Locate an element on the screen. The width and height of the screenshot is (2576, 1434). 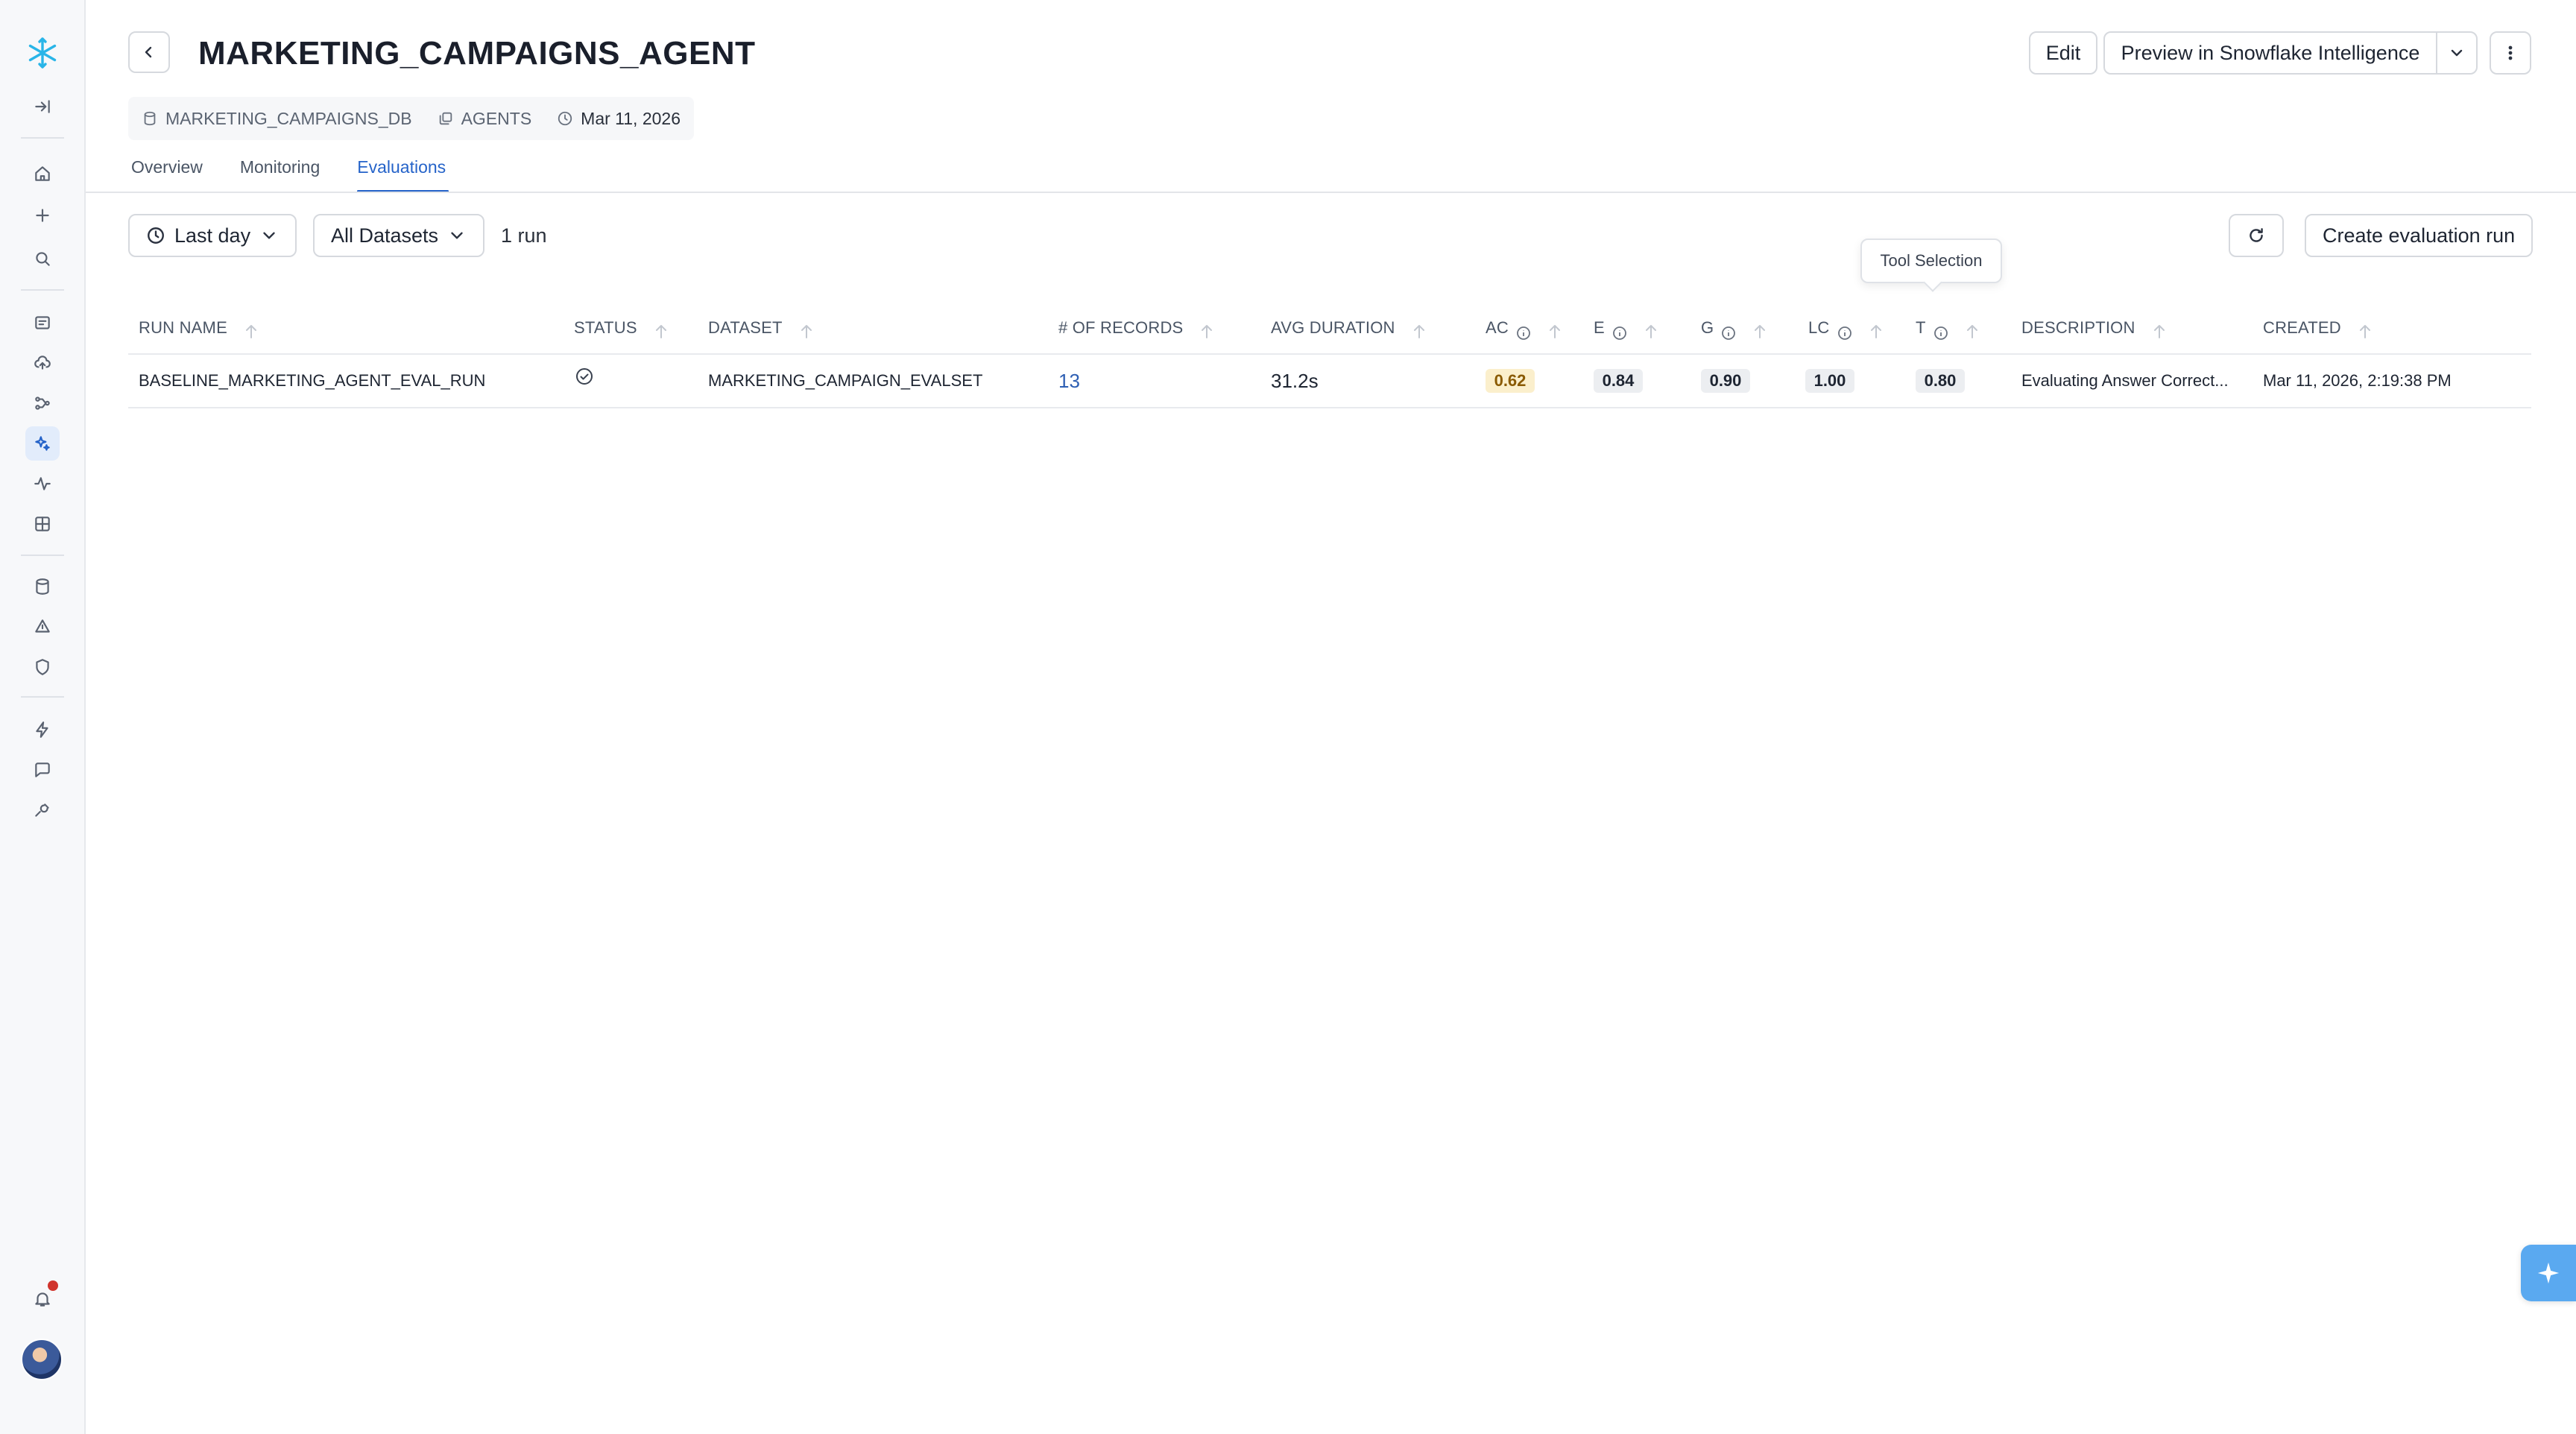
column-header-description: DESCRIPTION is located at coordinates (2094, 328).